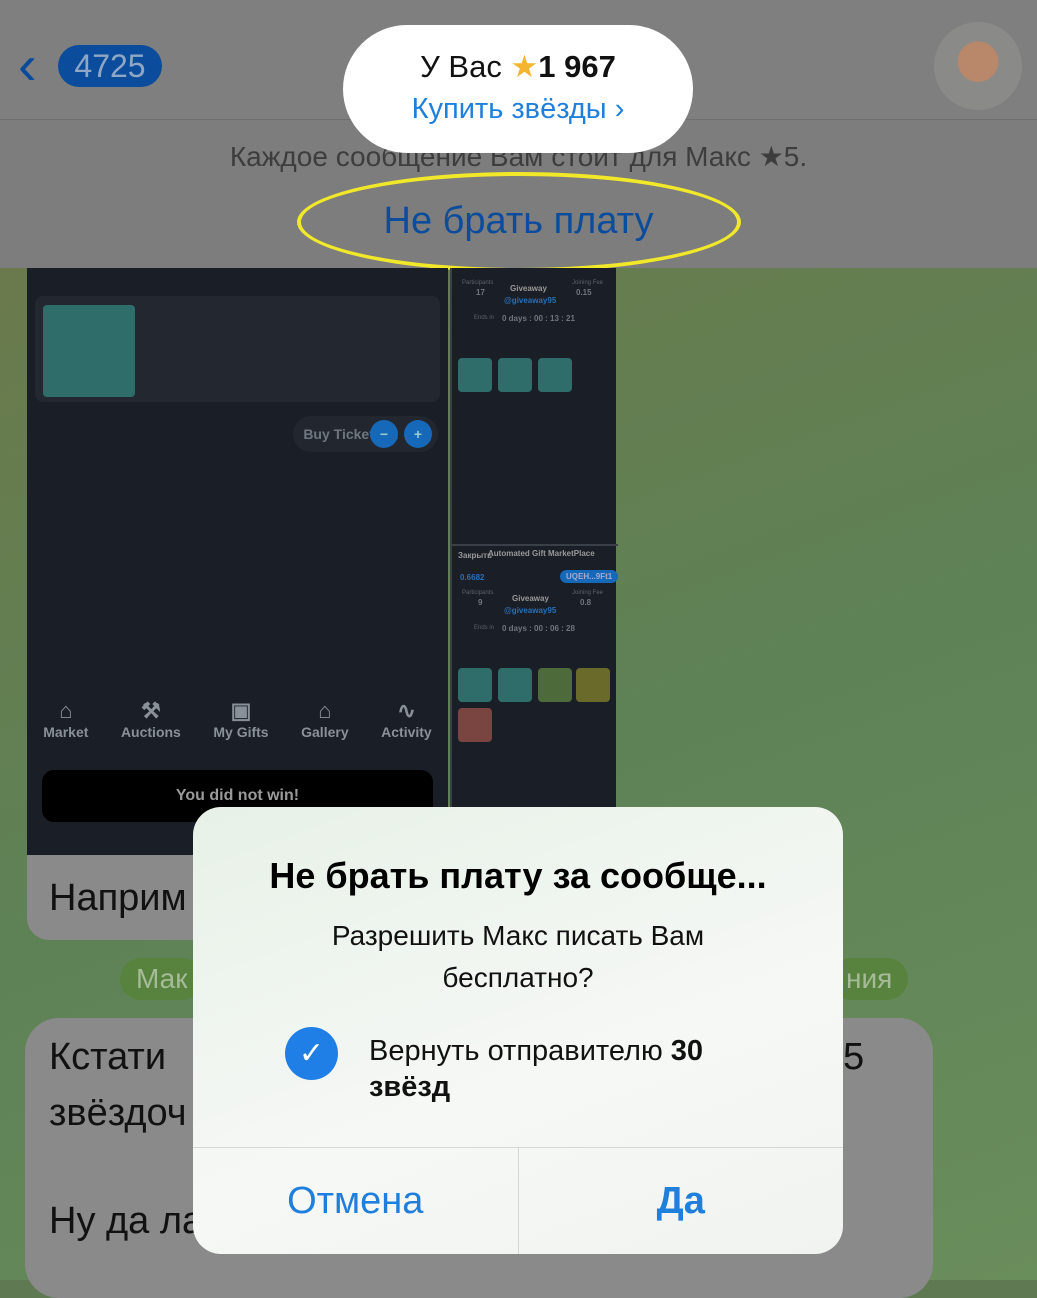 The height and width of the screenshot is (1298, 1037). What do you see at coordinates (406, 710) in the screenshot?
I see `activity-icon: ∿` at bounding box center [406, 710].